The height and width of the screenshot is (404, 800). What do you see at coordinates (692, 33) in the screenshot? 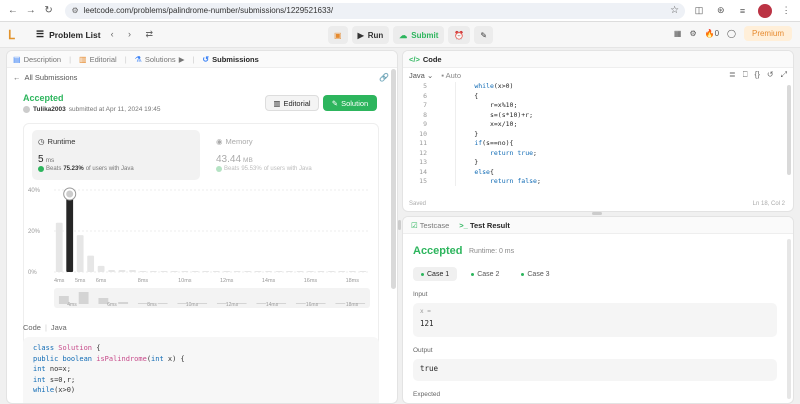
I see `settings-gear-icon: ⚙` at bounding box center [692, 33].